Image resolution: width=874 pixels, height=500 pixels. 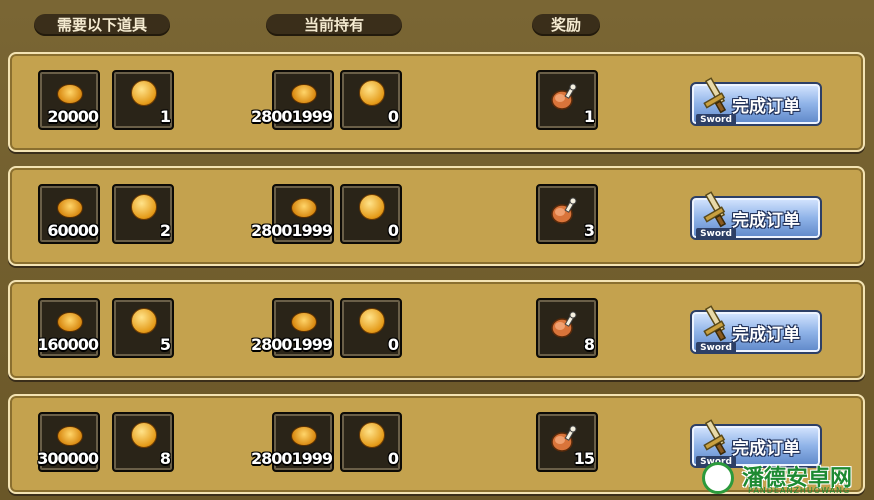 I want to click on required-coins-slot: 20000, so click(x=69, y=100).